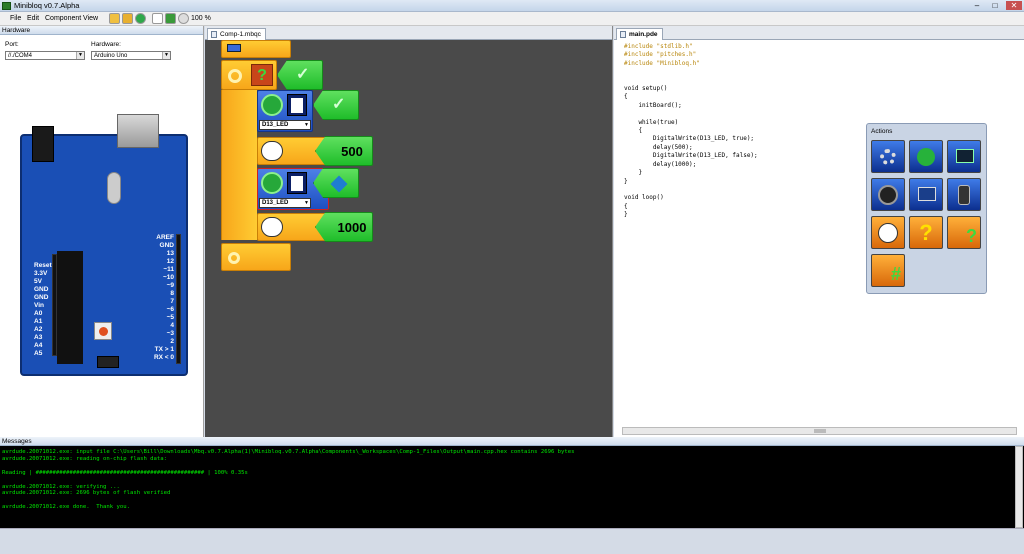 Image resolution: width=1024 pixels, height=554 pixels. What do you see at coordinates (1014, 5) in the screenshot?
I see `close-button: ✕` at bounding box center [1014, 5].